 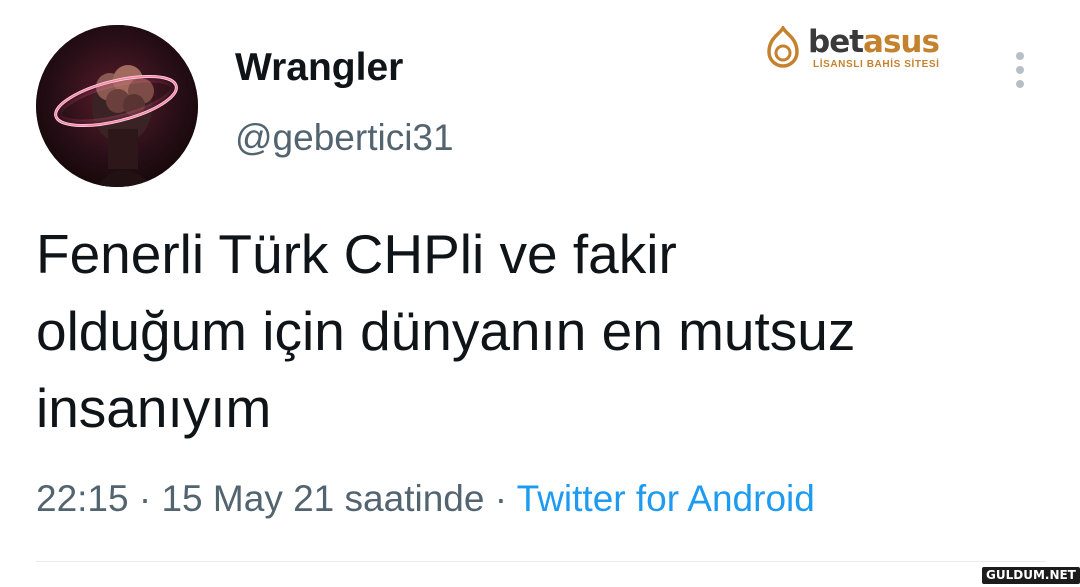 I want to click on divider, so click(x=541, y=561).